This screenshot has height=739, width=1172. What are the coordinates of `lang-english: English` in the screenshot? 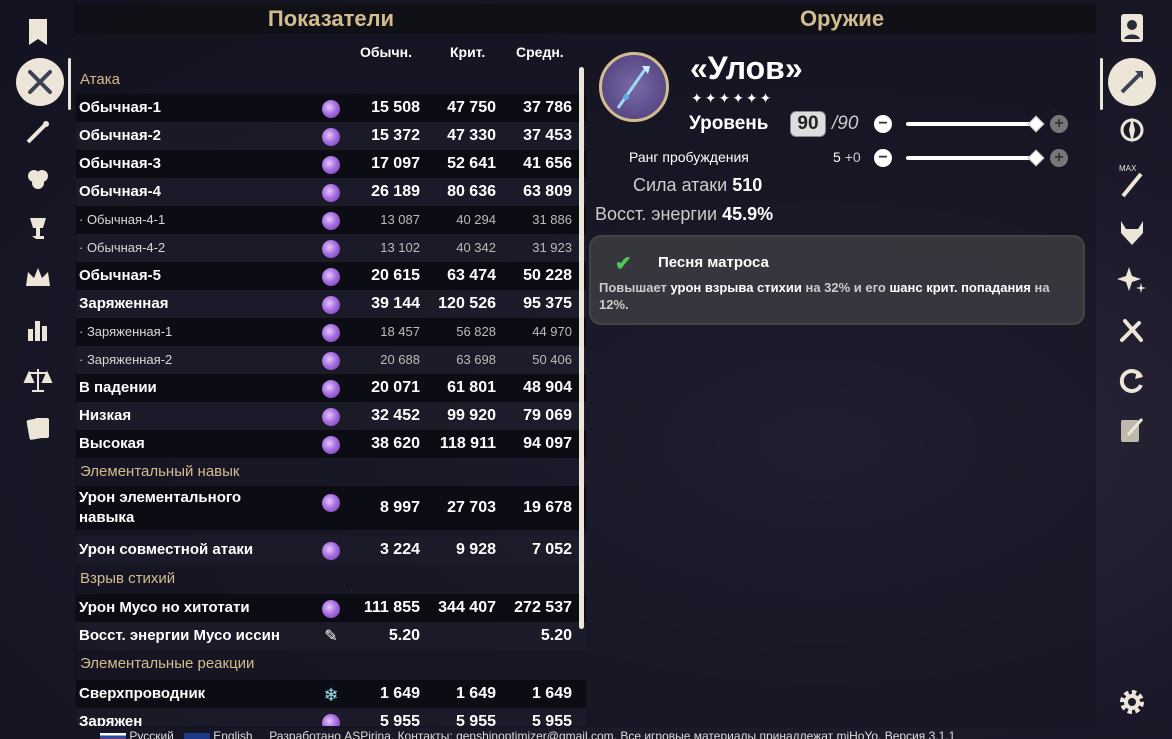 It's located at (232, 734).